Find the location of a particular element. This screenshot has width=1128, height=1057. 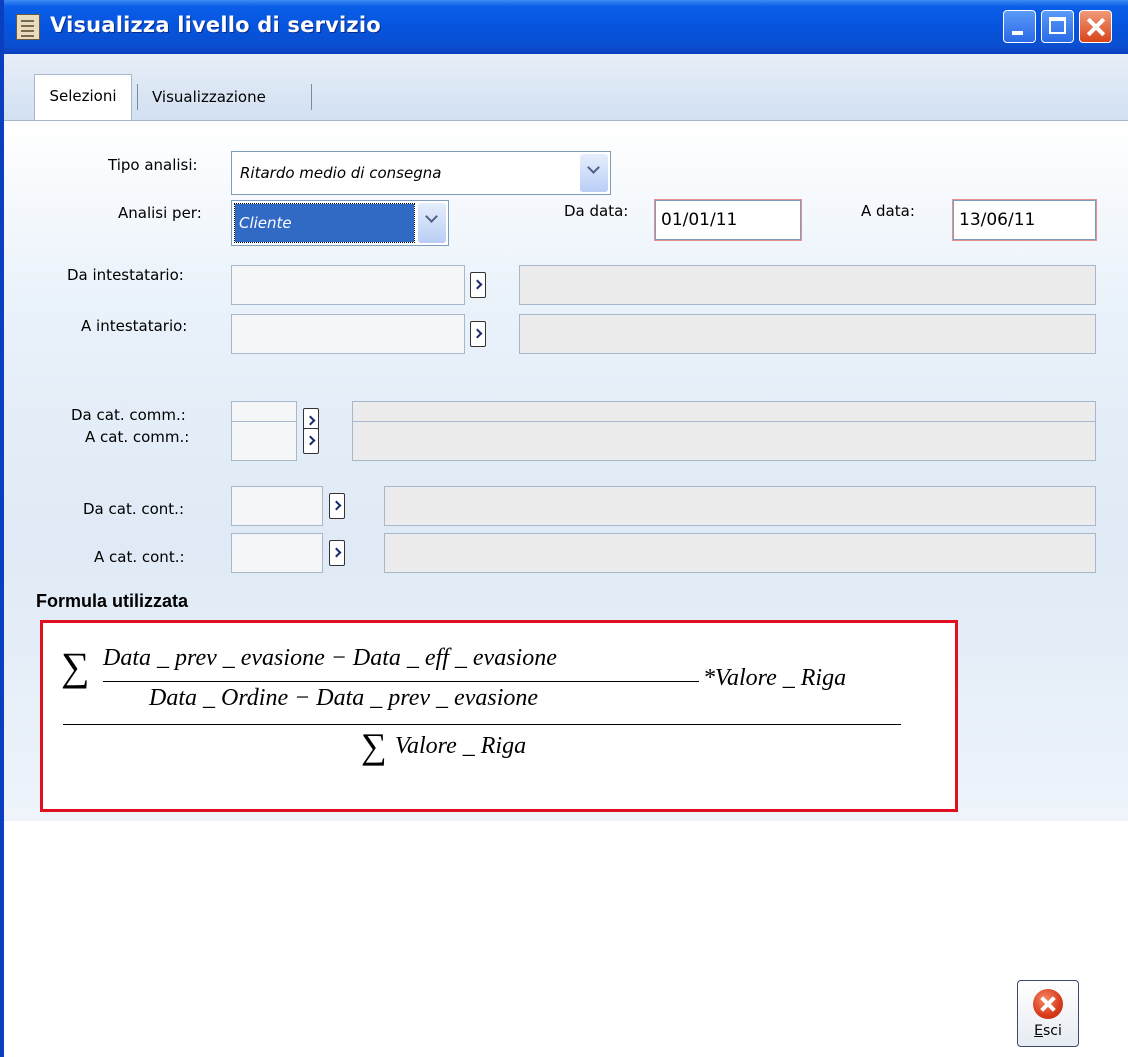

a-cat-cont-description is located at coordinates (740, 553).